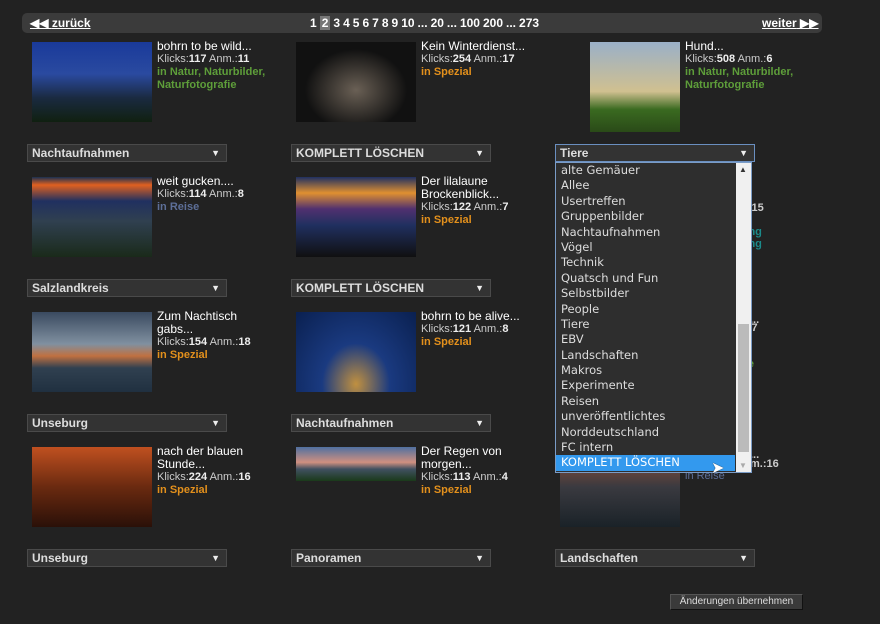  Describe the element at coordinates (743, 317) in the screenshot. I see `scrollbar: ▲ ▼` at that location.